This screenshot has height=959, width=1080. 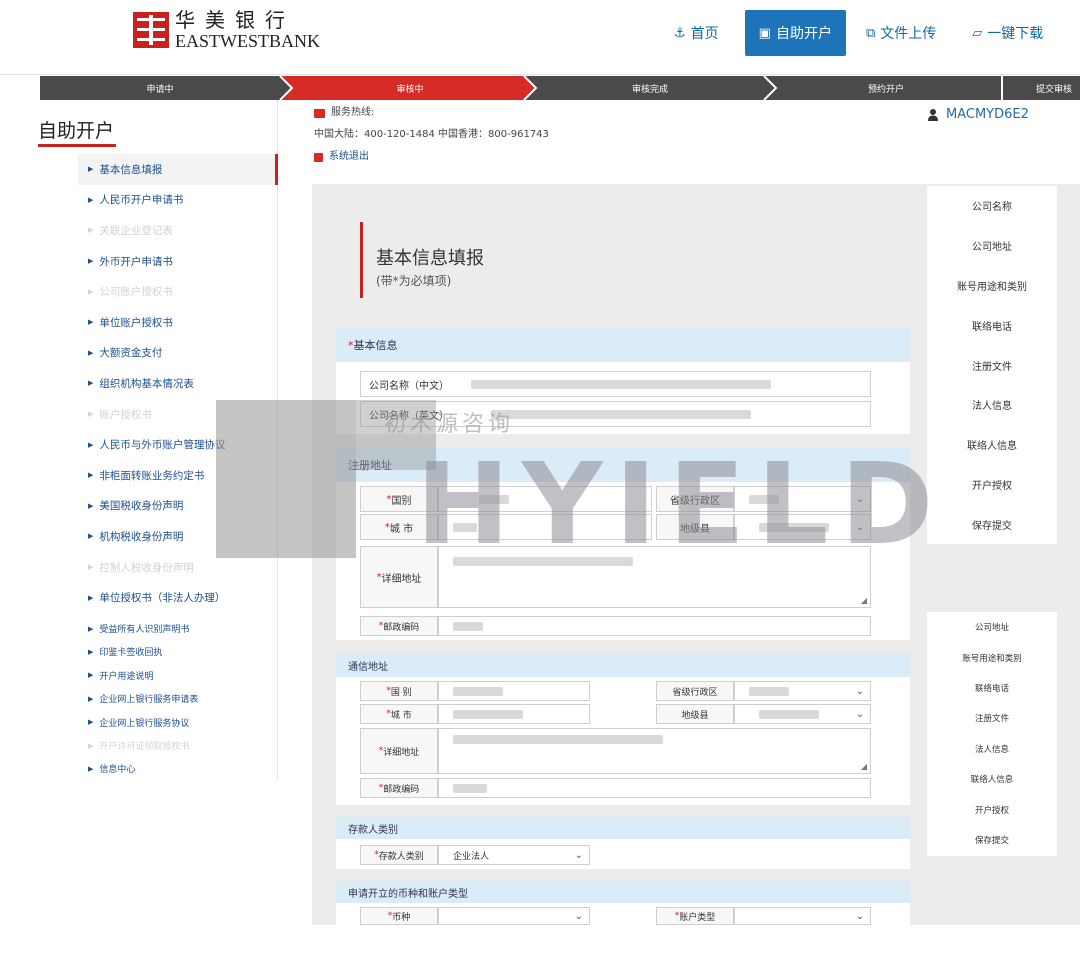 What do you see at coordinates (802, 499) in the screenshot?
I see `reg-province-select: ⌄` at bounding box center [802, 499].